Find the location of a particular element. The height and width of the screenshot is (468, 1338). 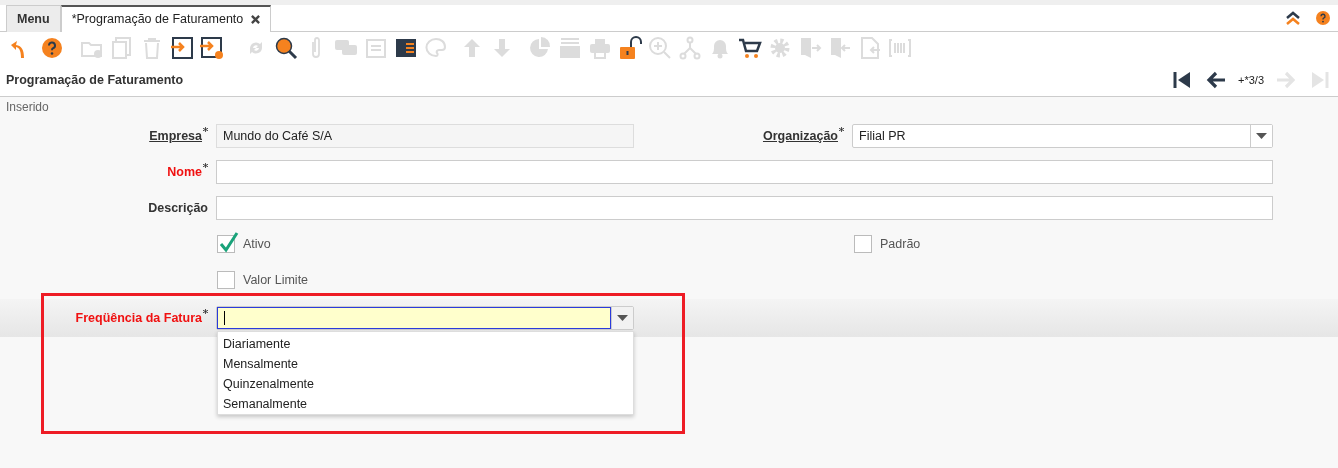

list-icon is located at coordinates (406, 48).